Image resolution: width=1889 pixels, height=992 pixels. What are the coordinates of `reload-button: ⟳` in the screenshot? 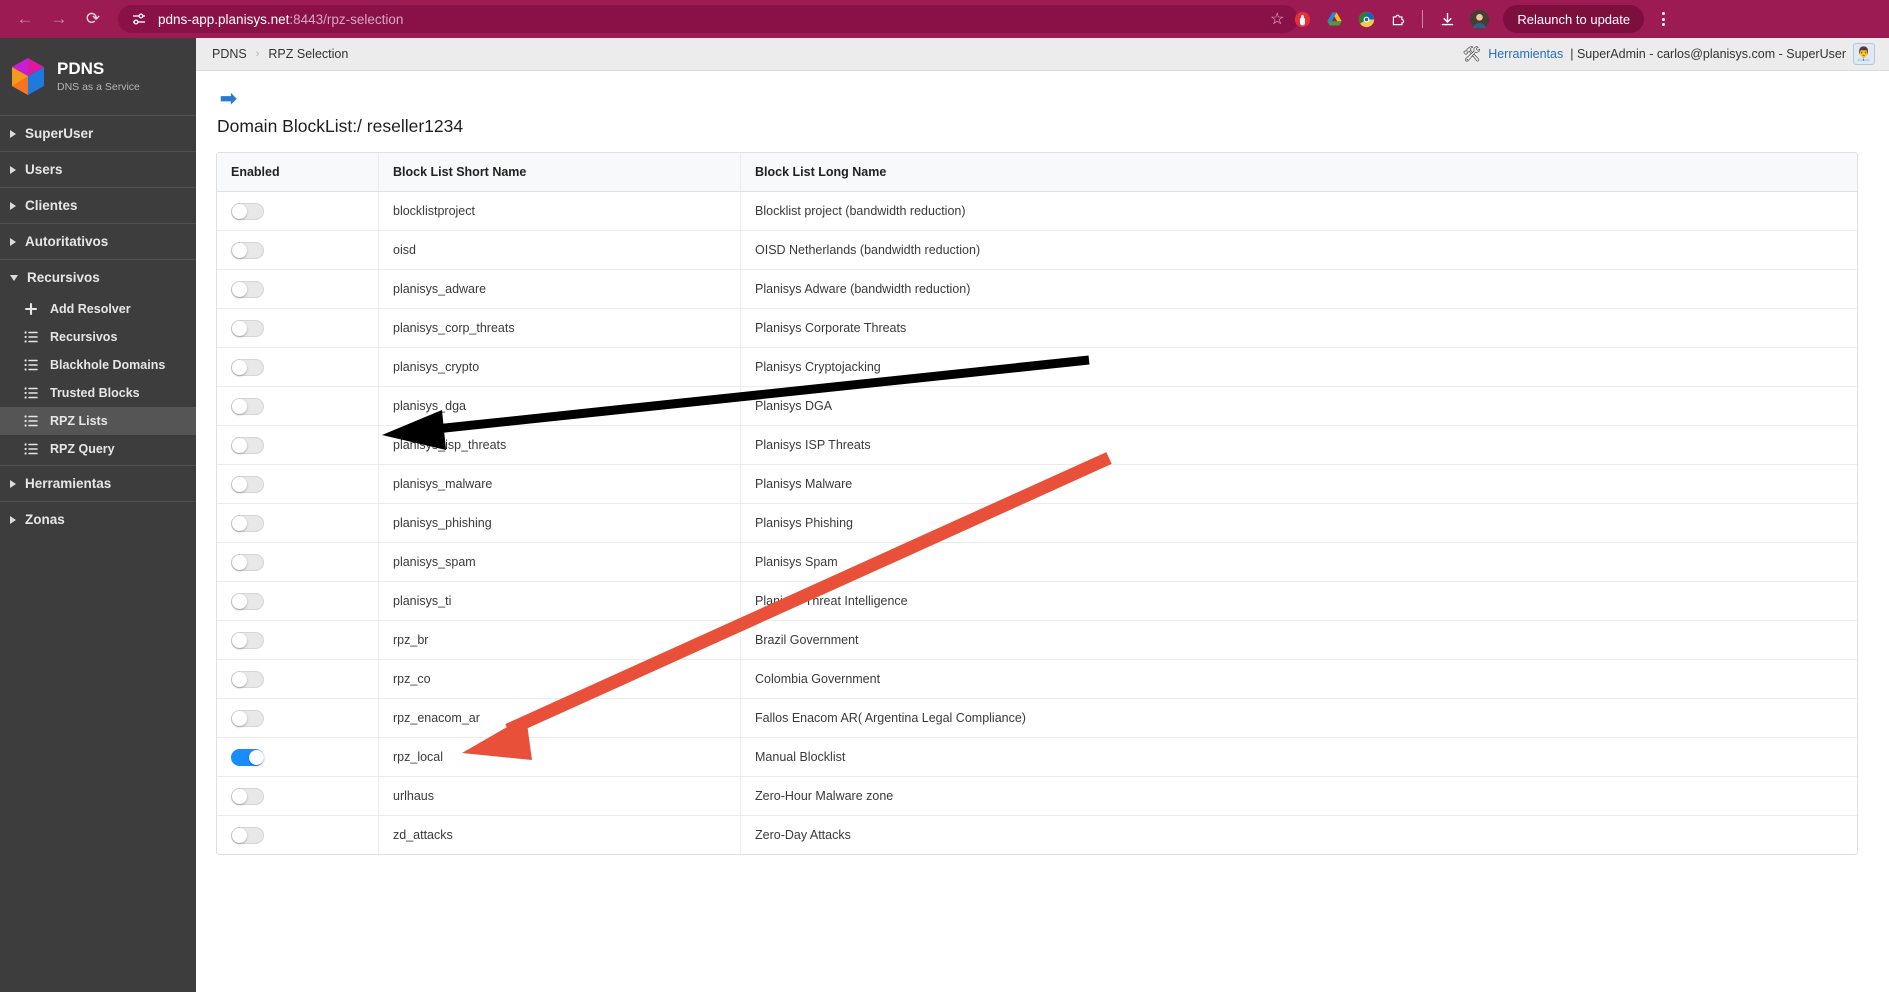 It's located at (93, 19).